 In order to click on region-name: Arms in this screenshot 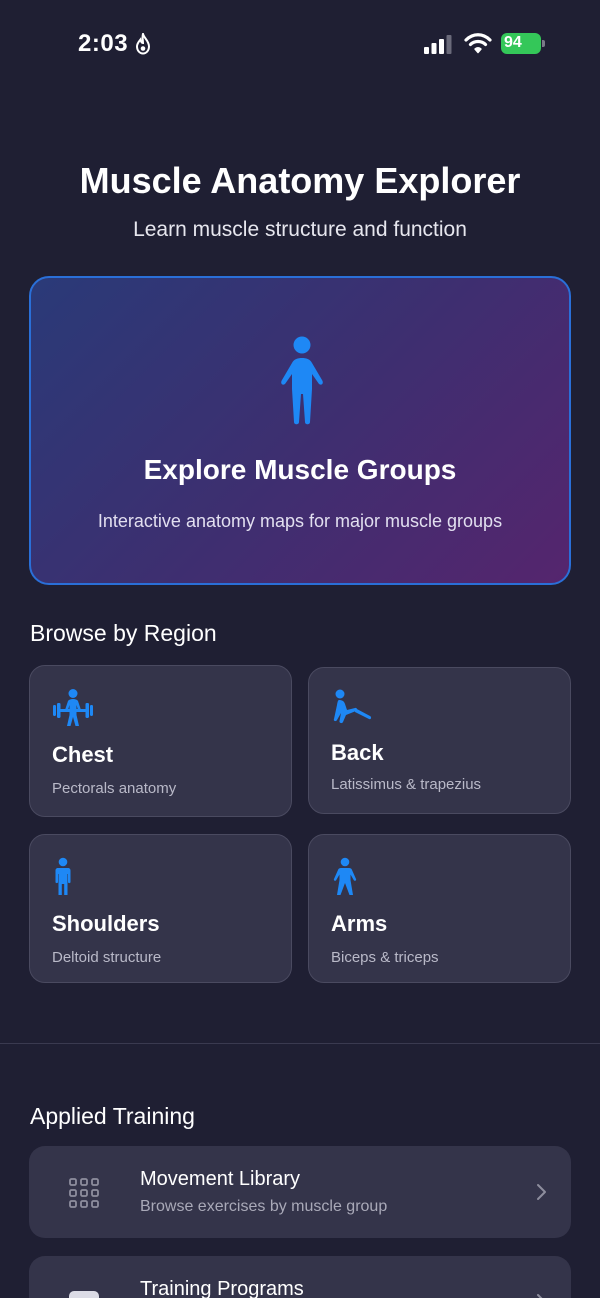, I will do `click(359, 923)`.